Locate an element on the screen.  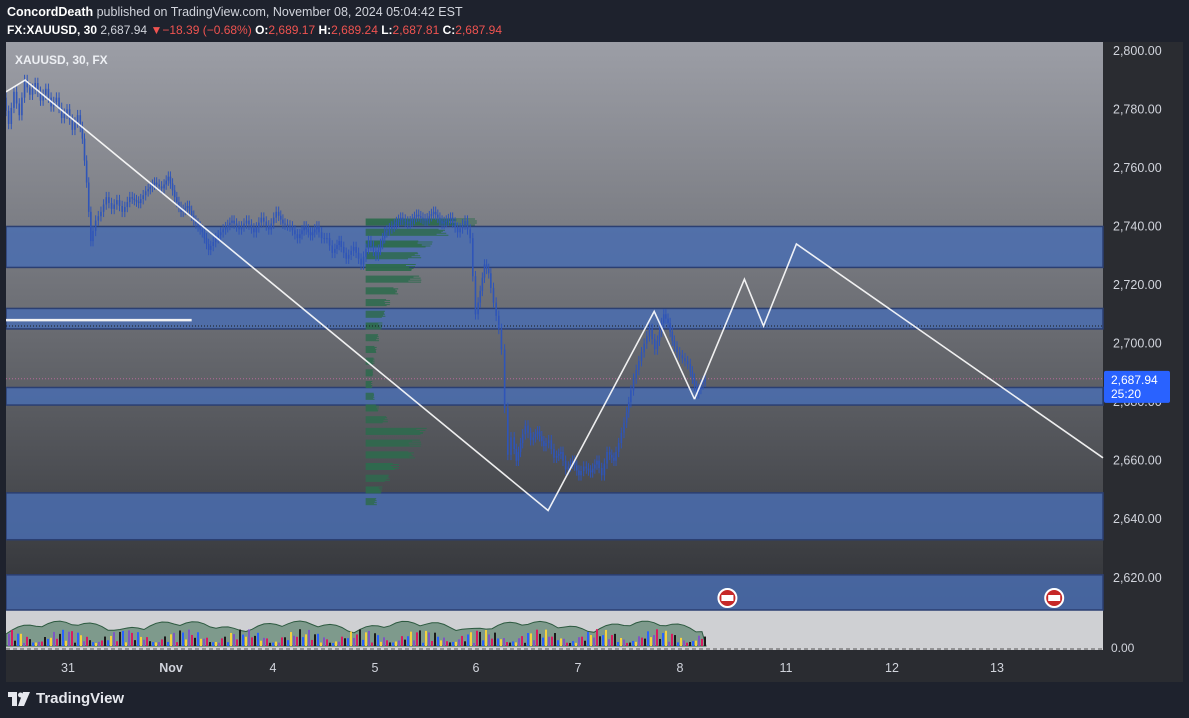
y-tick-label: 2,640.00 is located at coordinates (1137, 519).